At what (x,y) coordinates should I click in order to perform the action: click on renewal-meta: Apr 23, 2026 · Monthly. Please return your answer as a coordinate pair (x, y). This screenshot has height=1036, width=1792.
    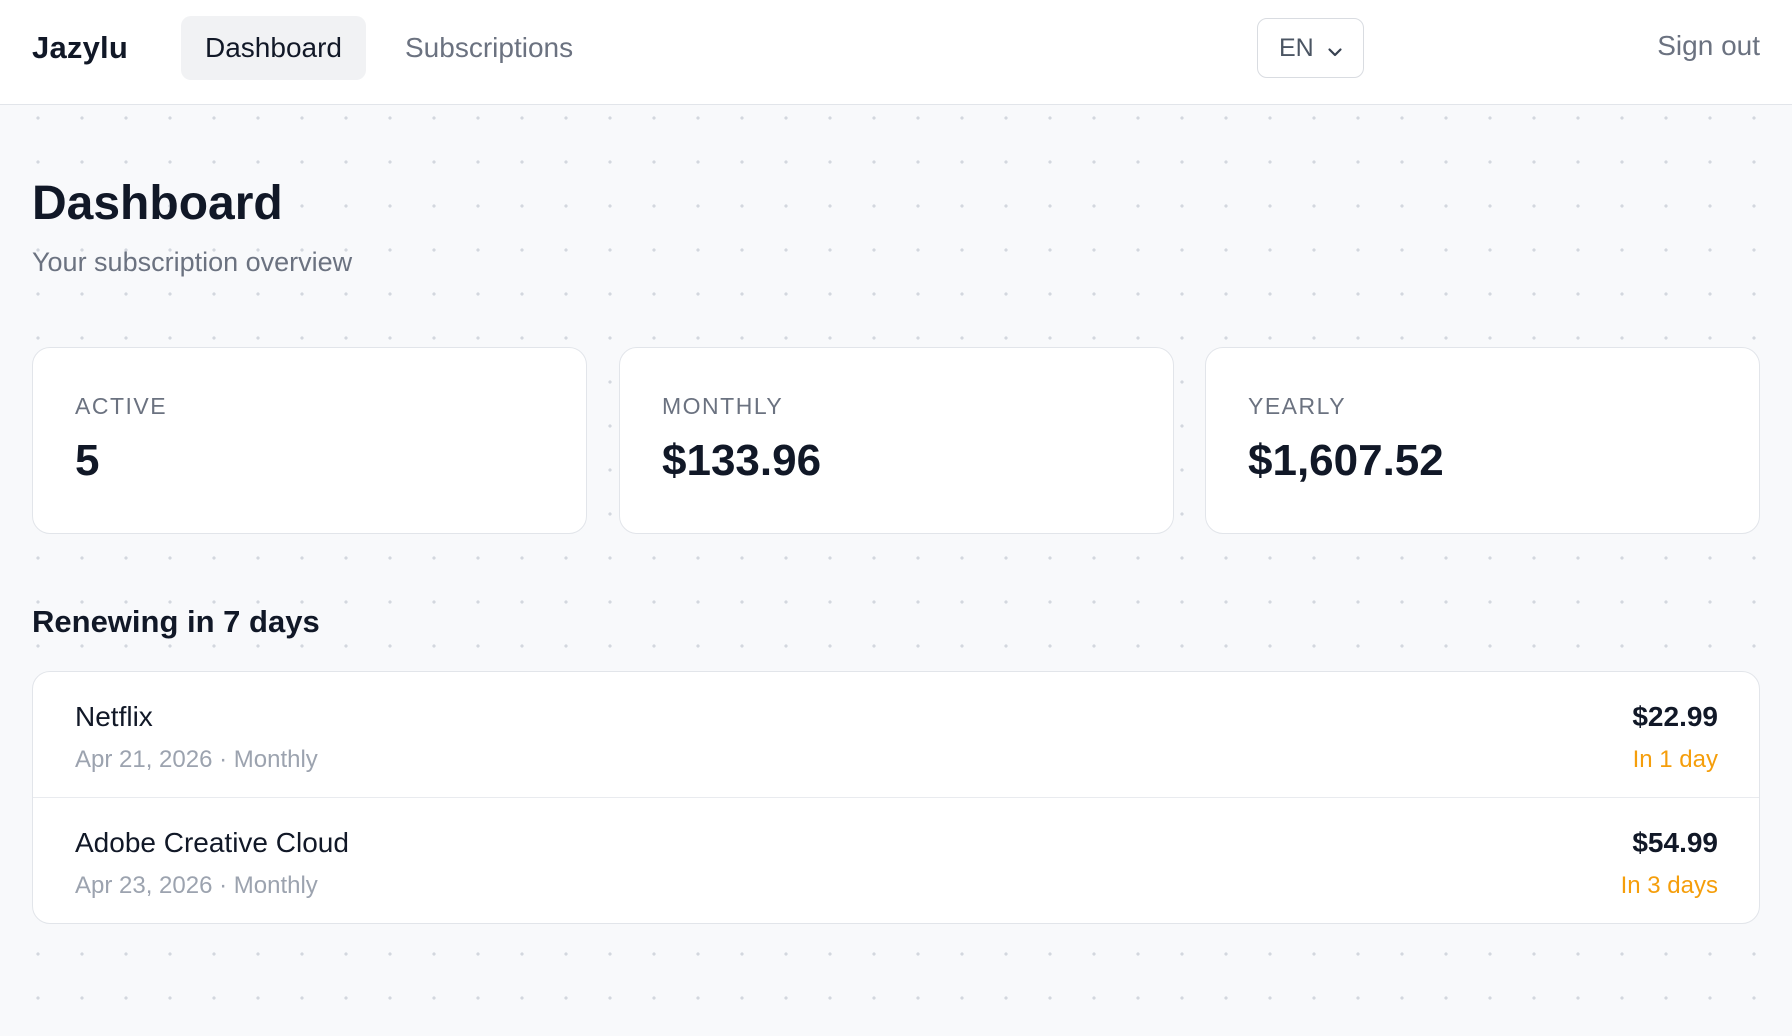
    Looking at the image, I should click on (196, 885).